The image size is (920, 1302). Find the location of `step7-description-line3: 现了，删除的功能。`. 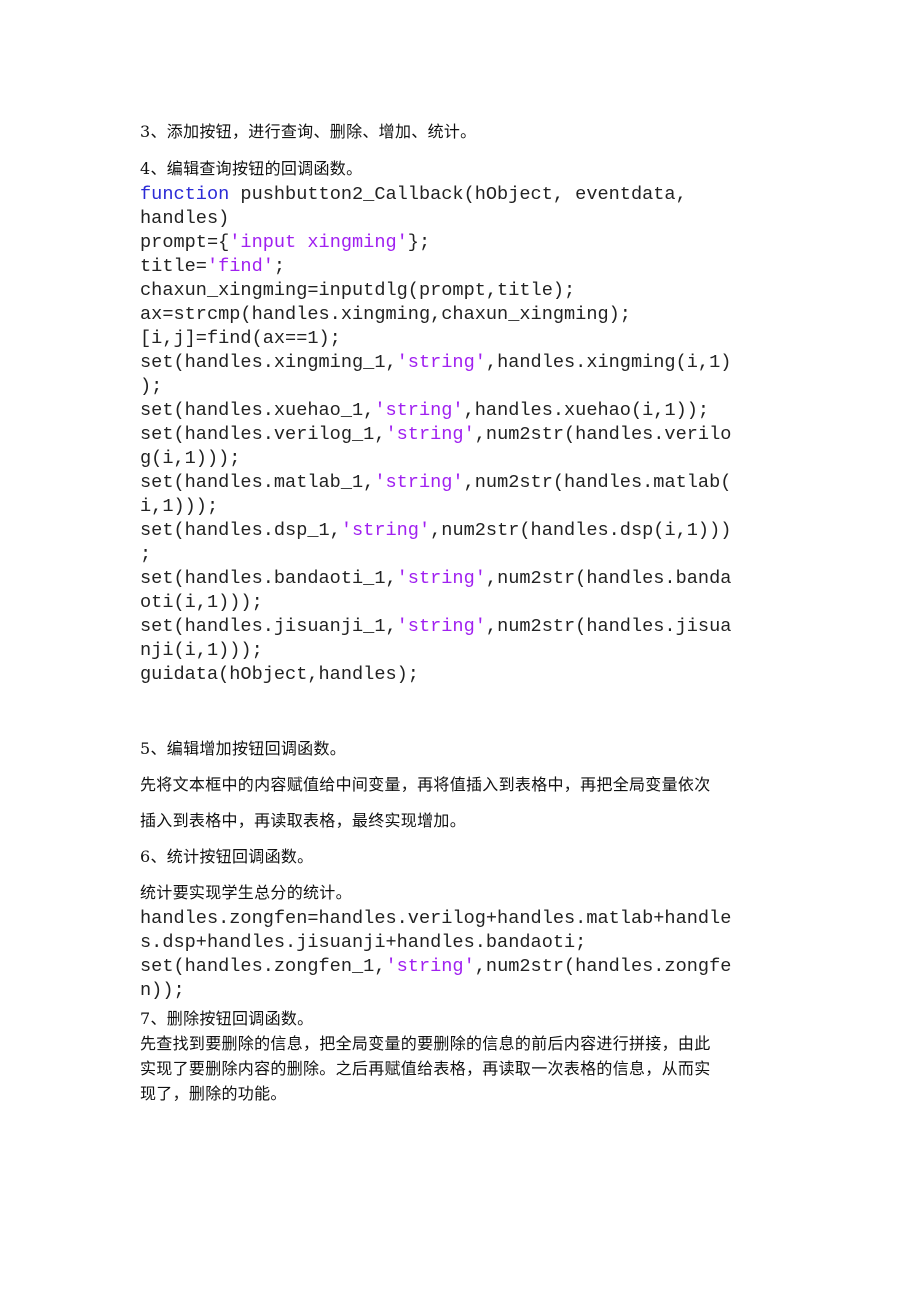

step7-description-line3: 现了，删除的功能。 is located at coordinates (213, 1093).